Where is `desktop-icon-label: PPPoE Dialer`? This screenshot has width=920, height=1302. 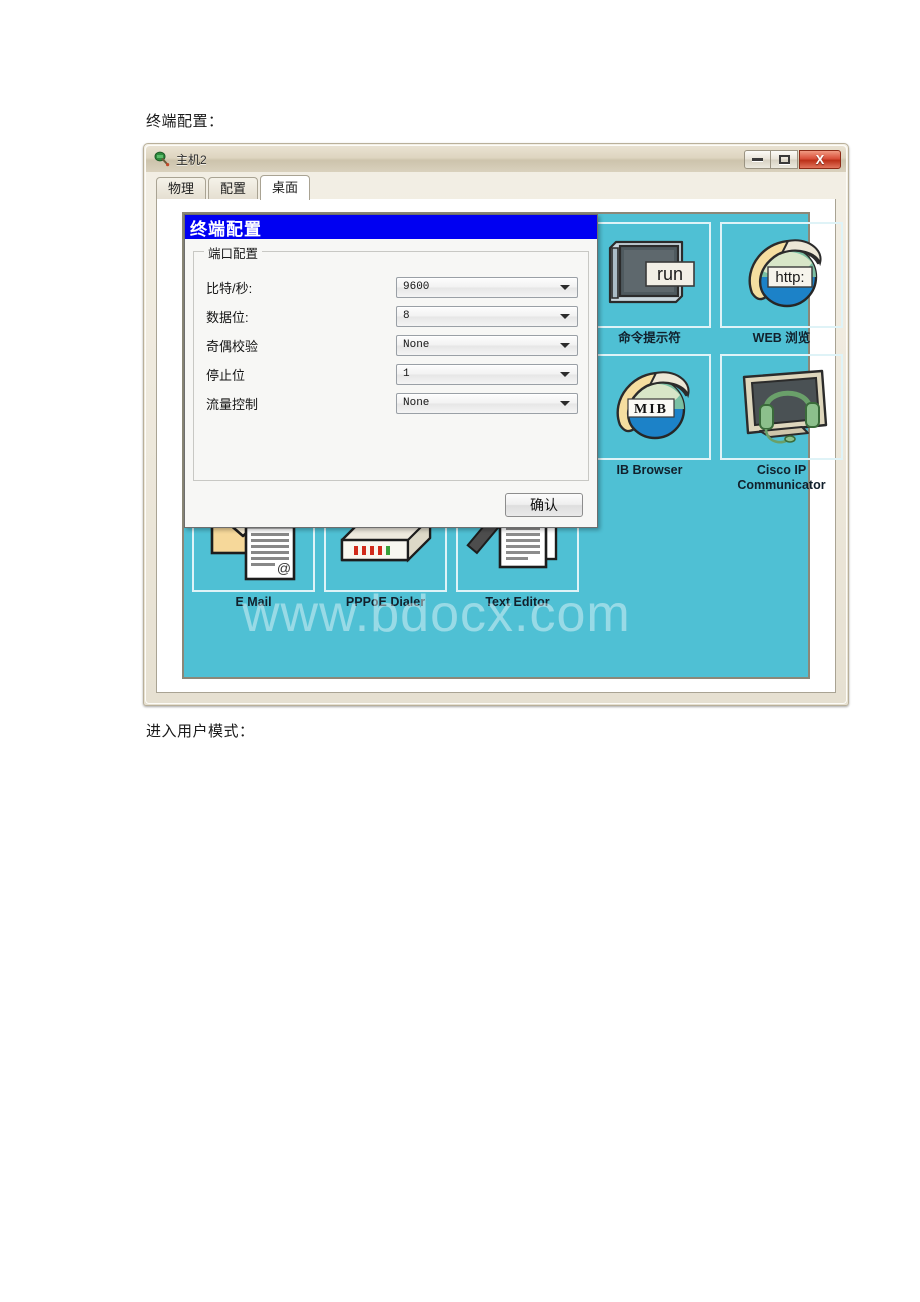 desktop-icon-label: PPPoE Dialer is located at coordinates (385, 602).